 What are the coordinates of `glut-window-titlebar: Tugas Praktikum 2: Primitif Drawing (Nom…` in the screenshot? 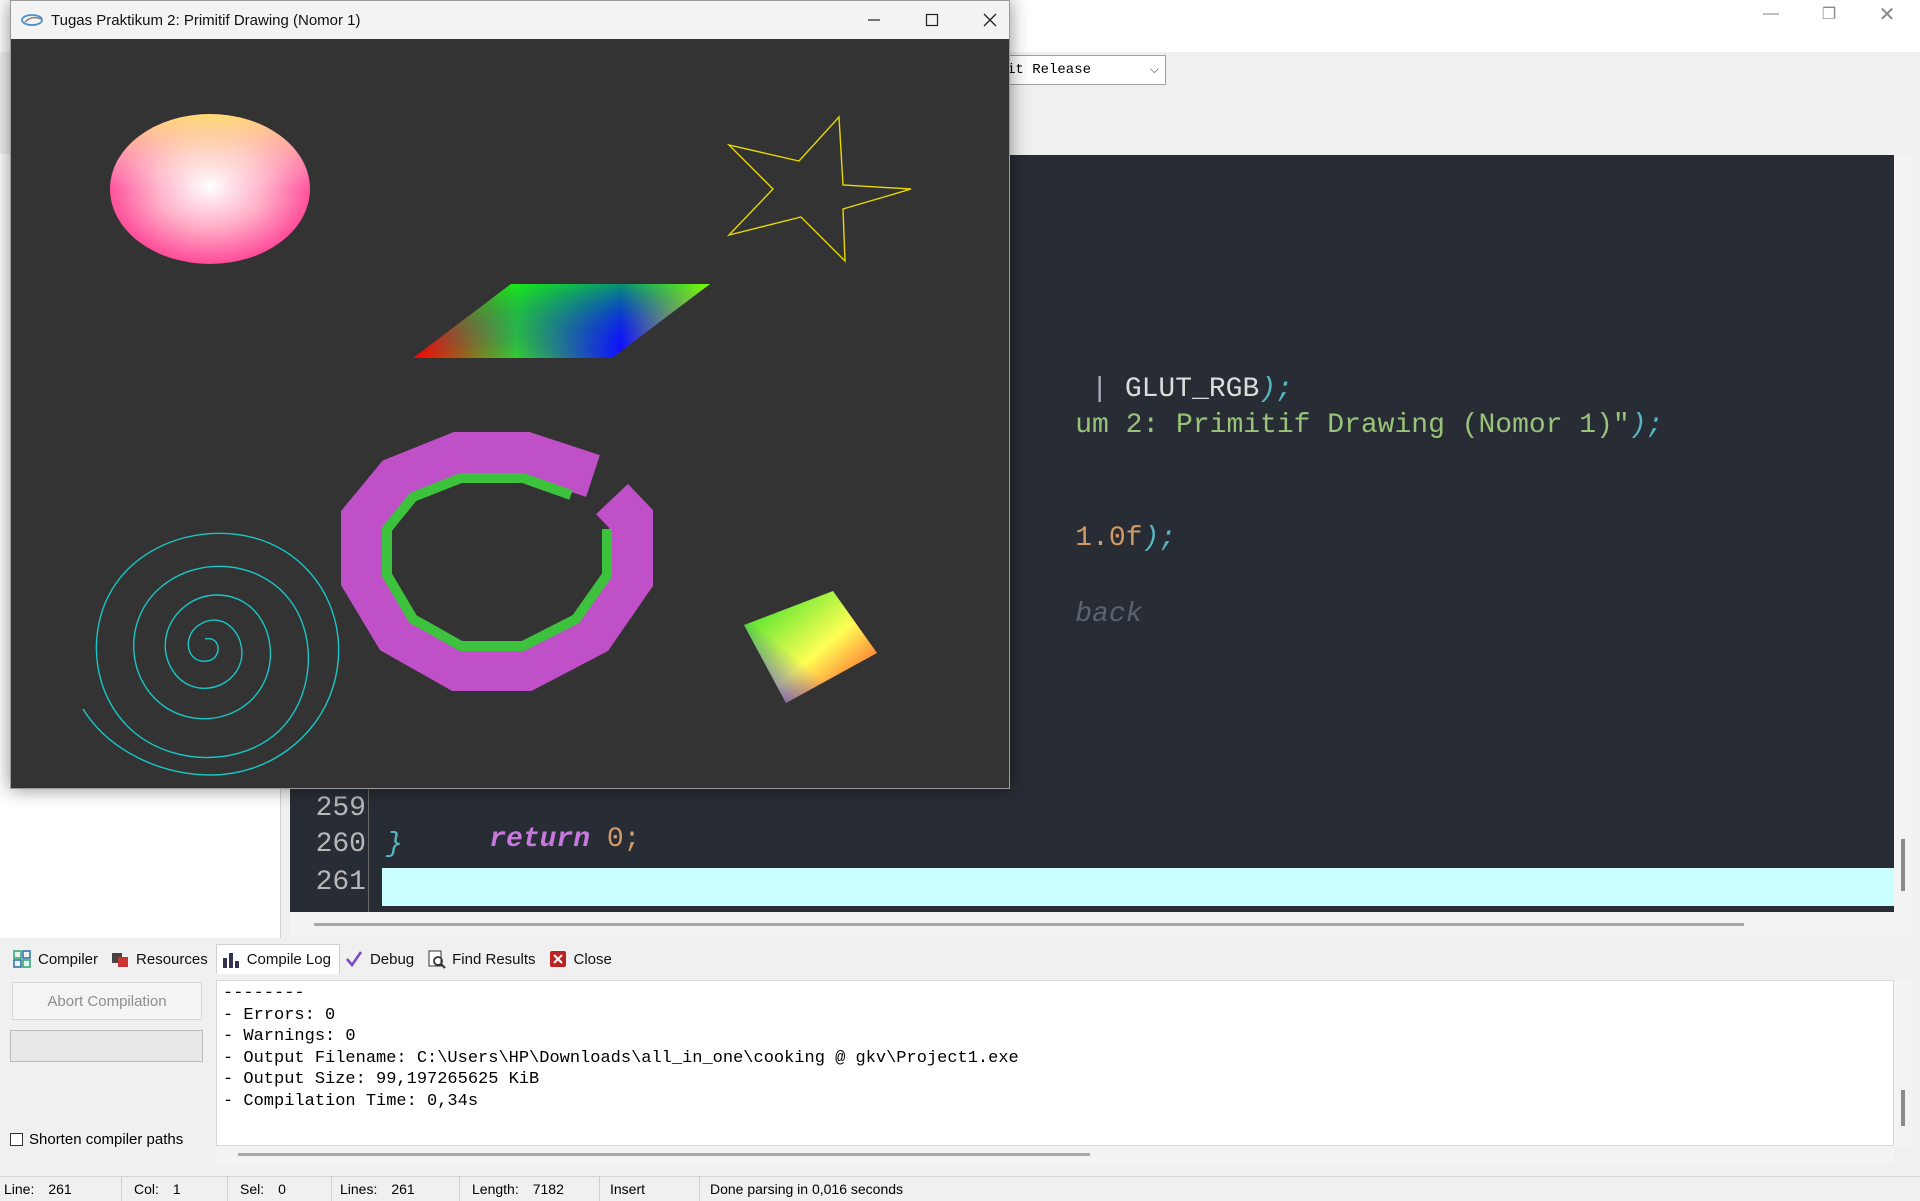 It's located at (510, 20).